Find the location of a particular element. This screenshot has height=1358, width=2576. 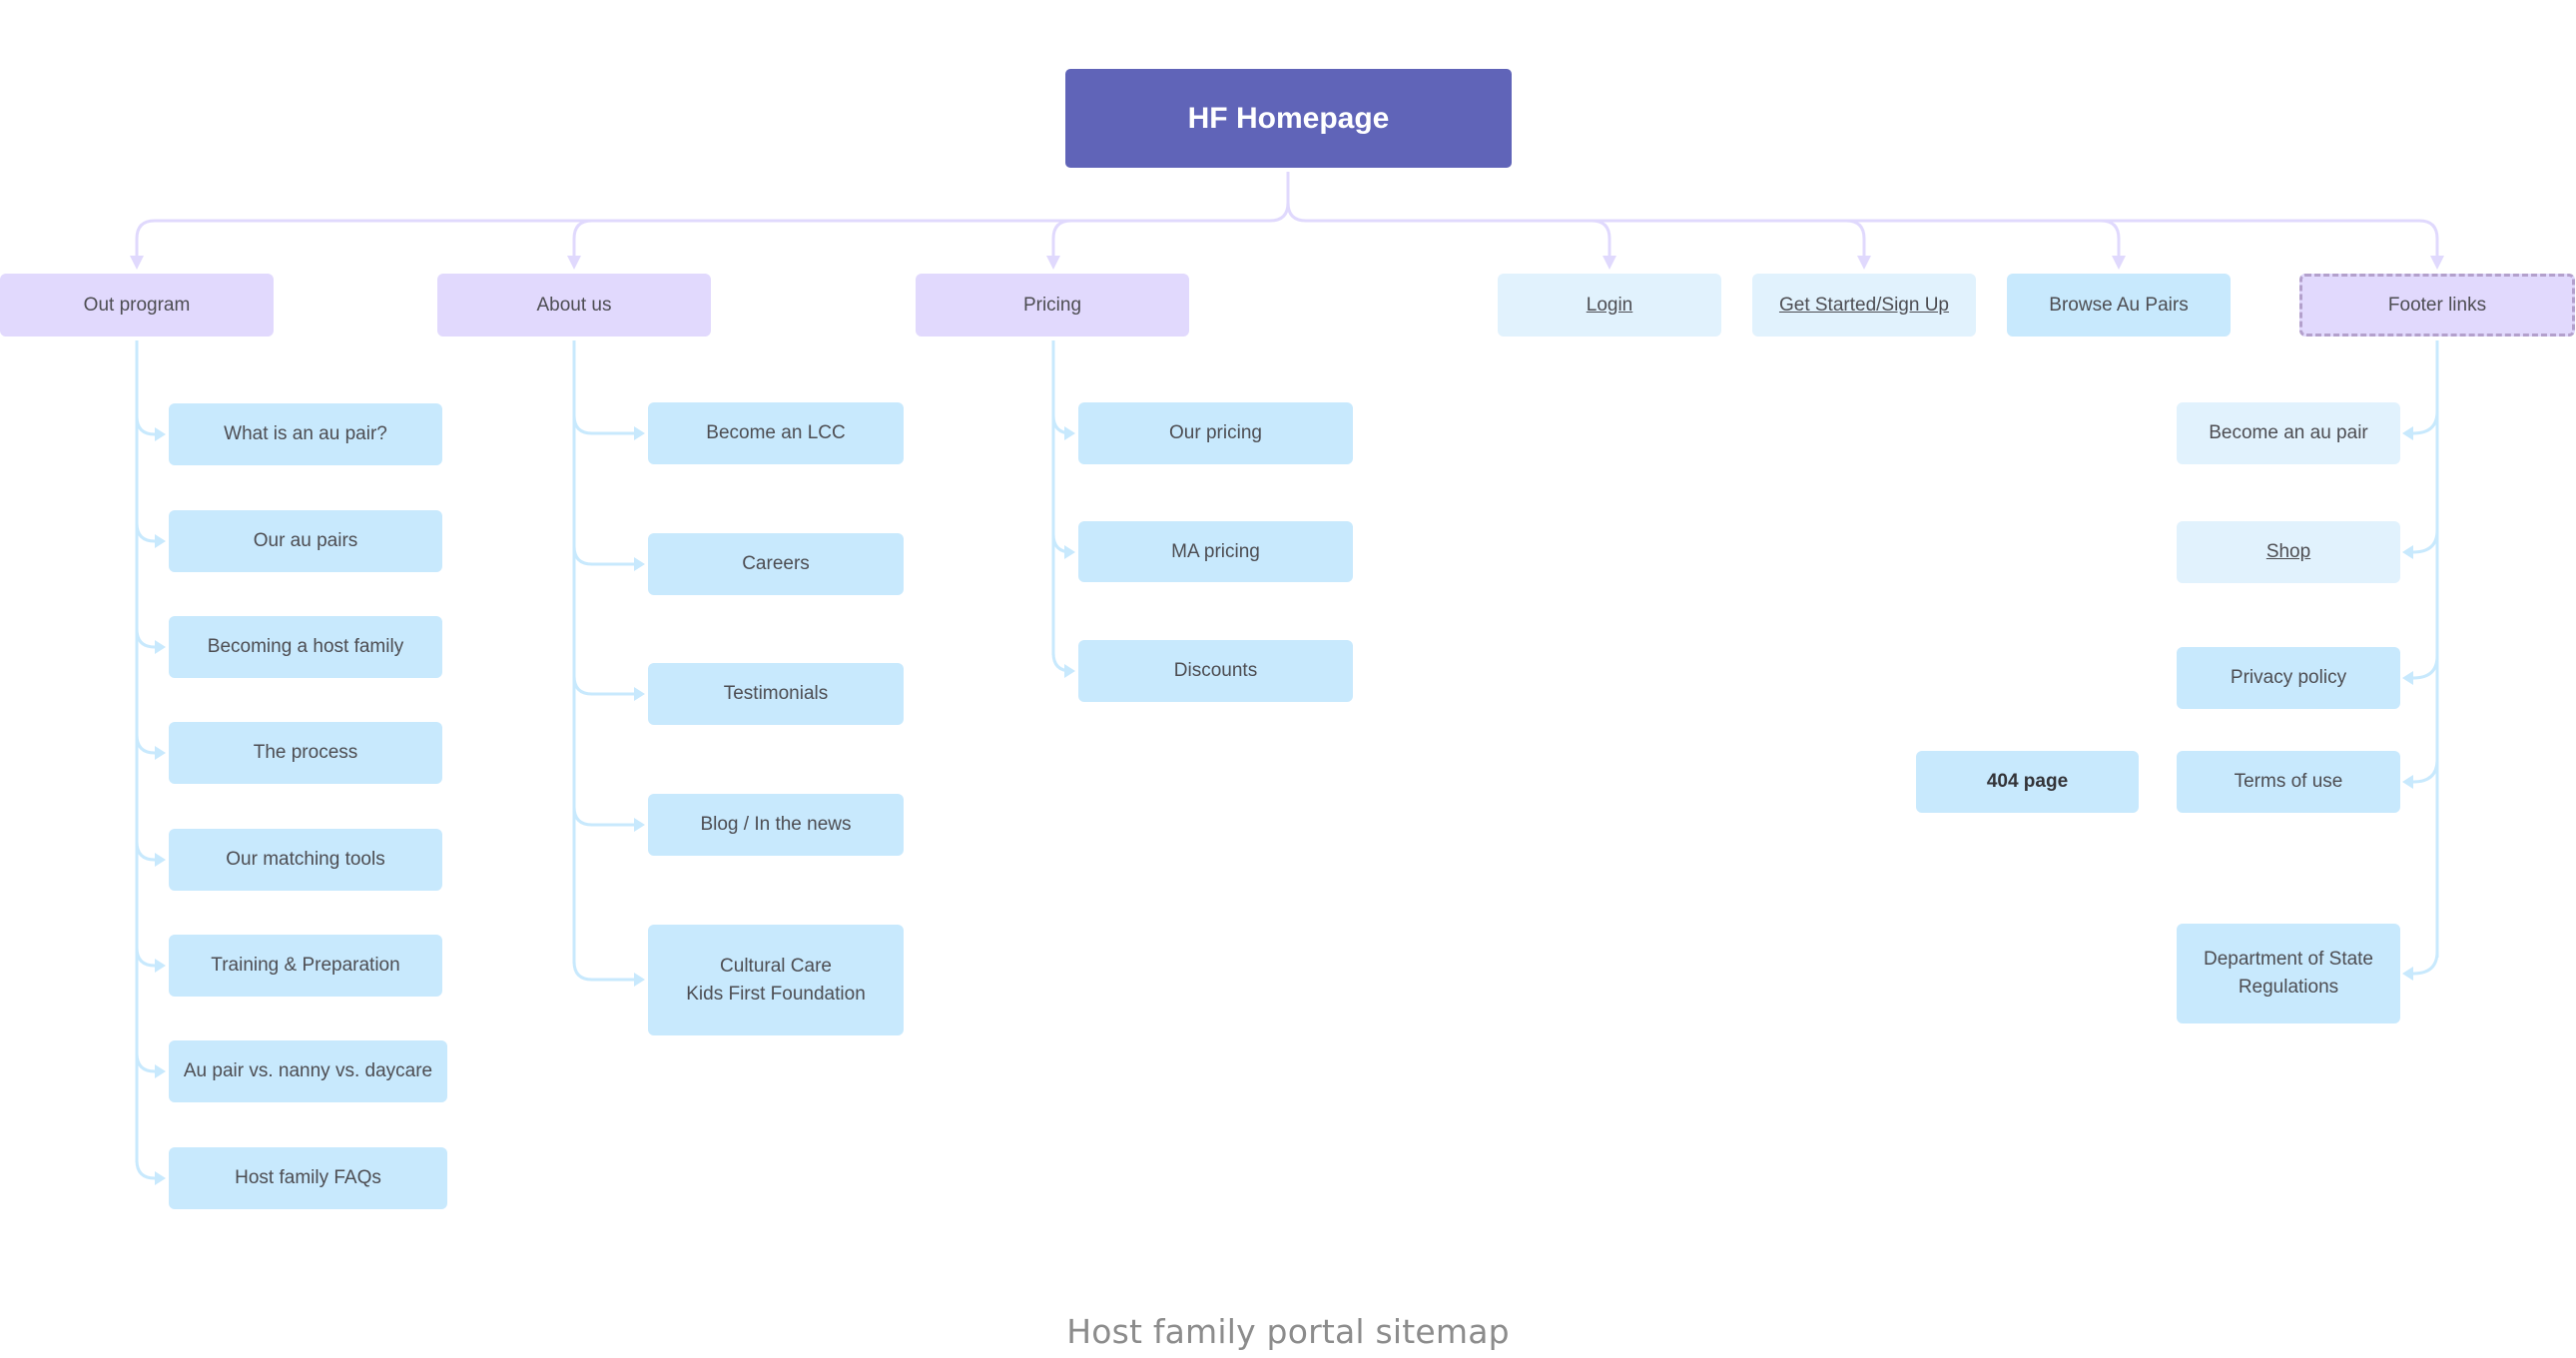

page-our-pricing: Our pricing is located at coordinates (1215, 433).